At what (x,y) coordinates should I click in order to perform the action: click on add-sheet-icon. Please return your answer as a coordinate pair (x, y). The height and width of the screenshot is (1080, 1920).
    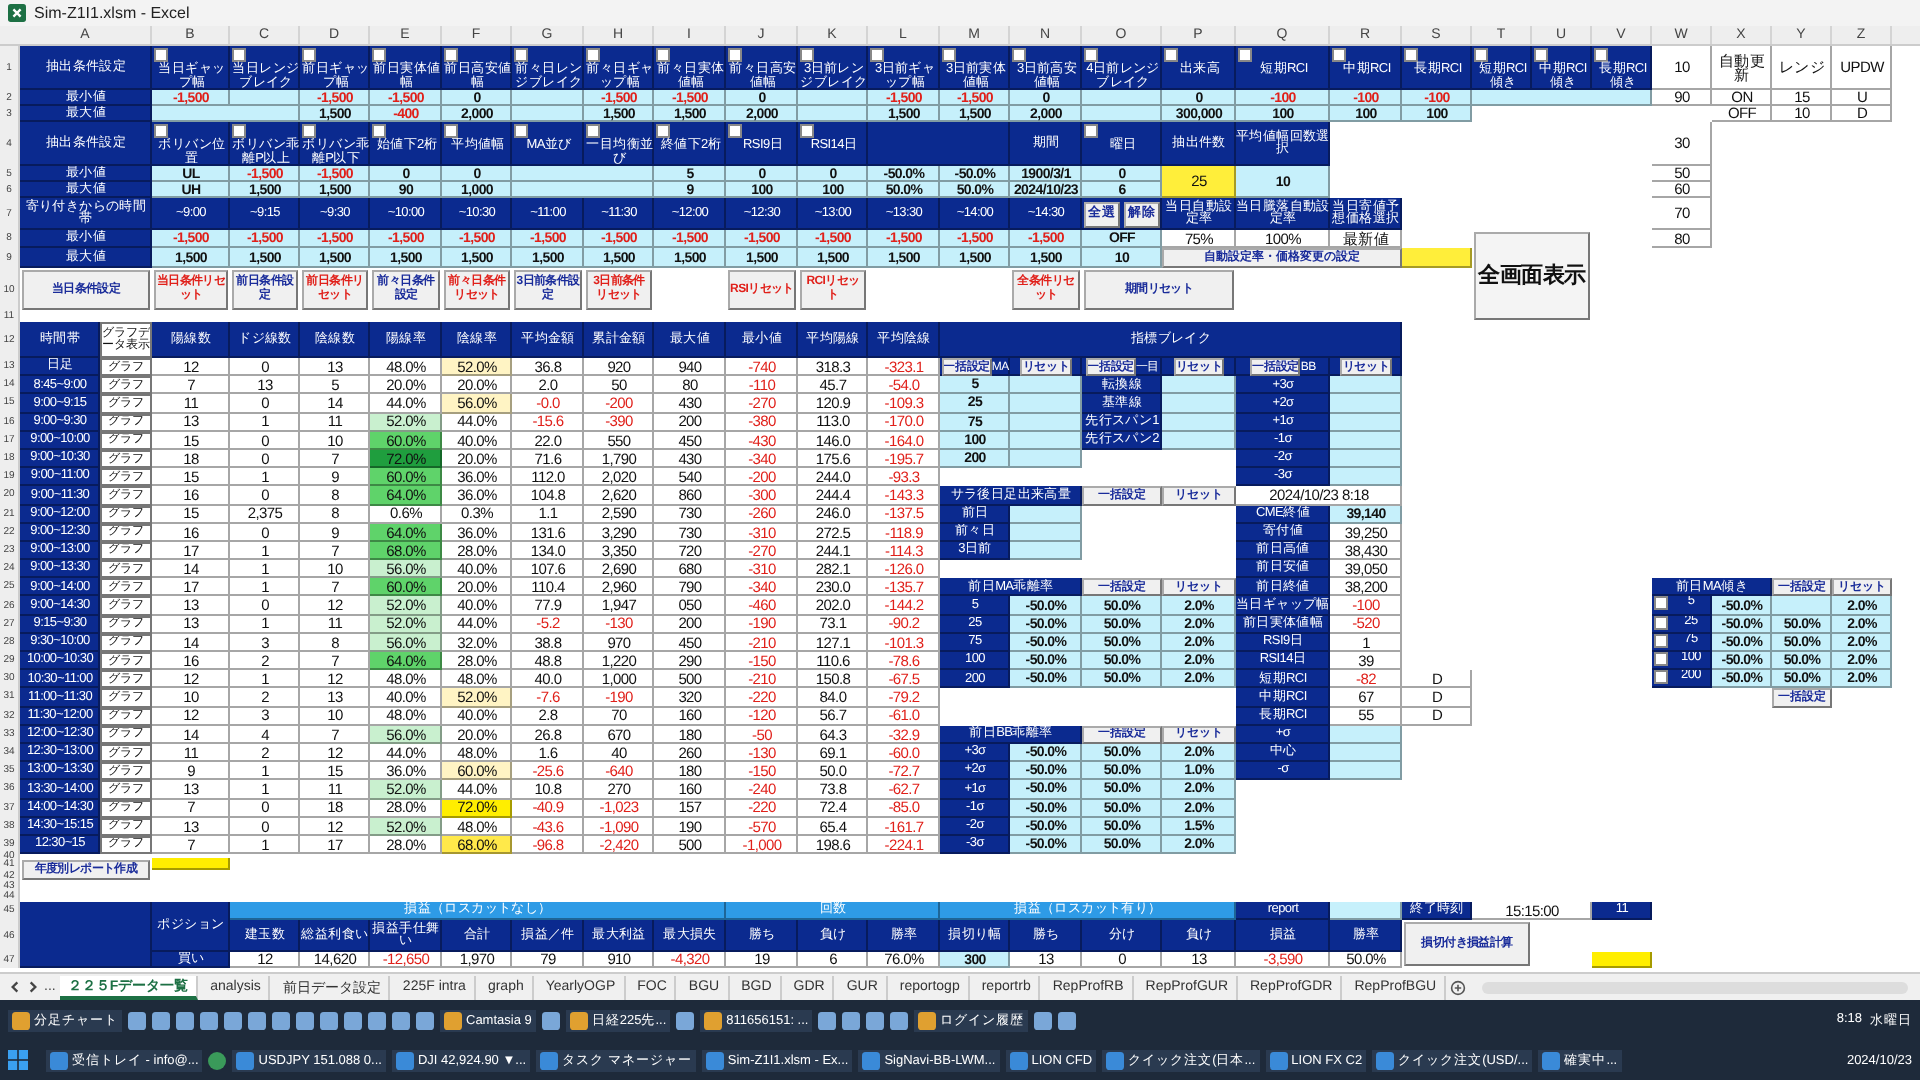
    Looking at the image, I should click on (1458, 987).